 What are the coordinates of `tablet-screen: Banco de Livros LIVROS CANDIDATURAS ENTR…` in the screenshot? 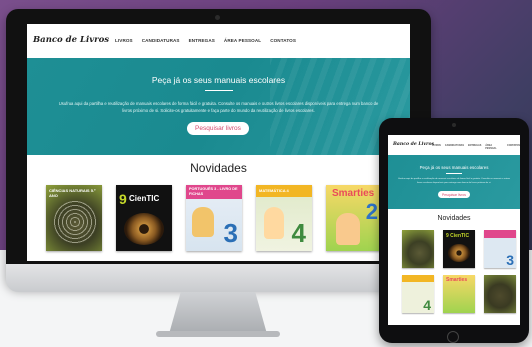 It's located at (454, 230).